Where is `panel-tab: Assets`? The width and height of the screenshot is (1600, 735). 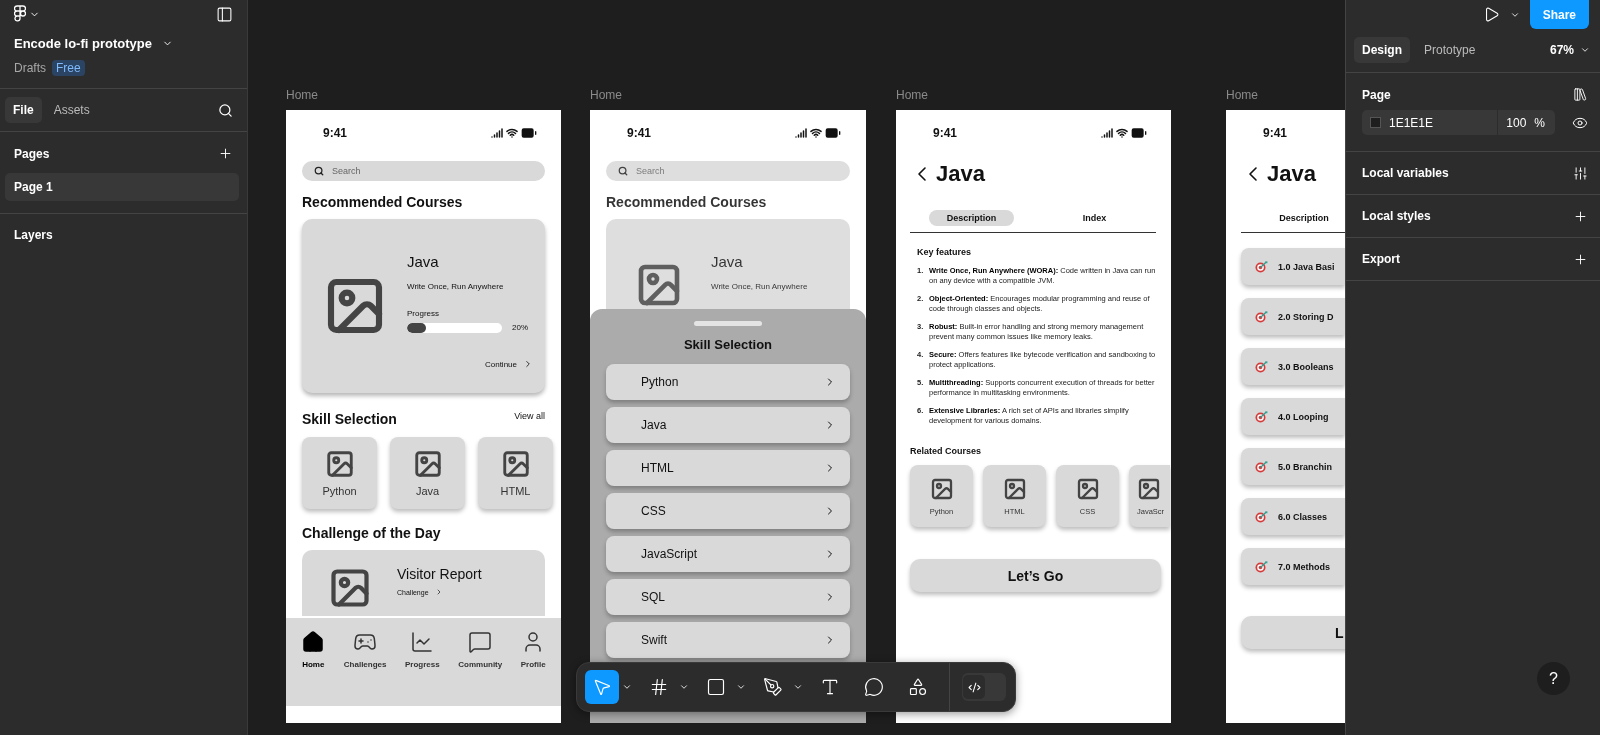
panel-tab: Assets is located at coordinates (71, 110).